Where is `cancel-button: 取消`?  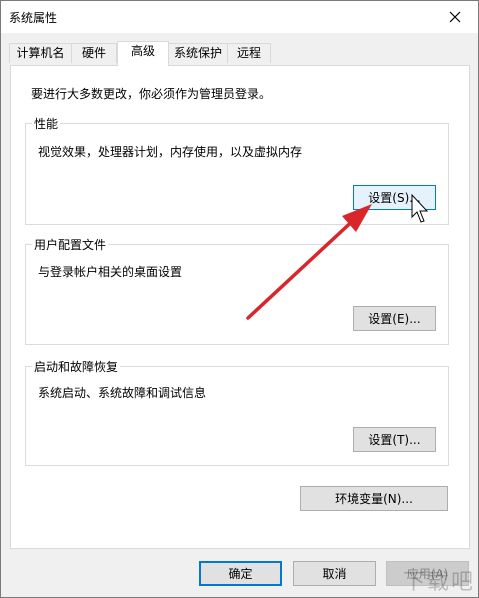
cancel-button: 取消 is located at coordinates (334, 573).